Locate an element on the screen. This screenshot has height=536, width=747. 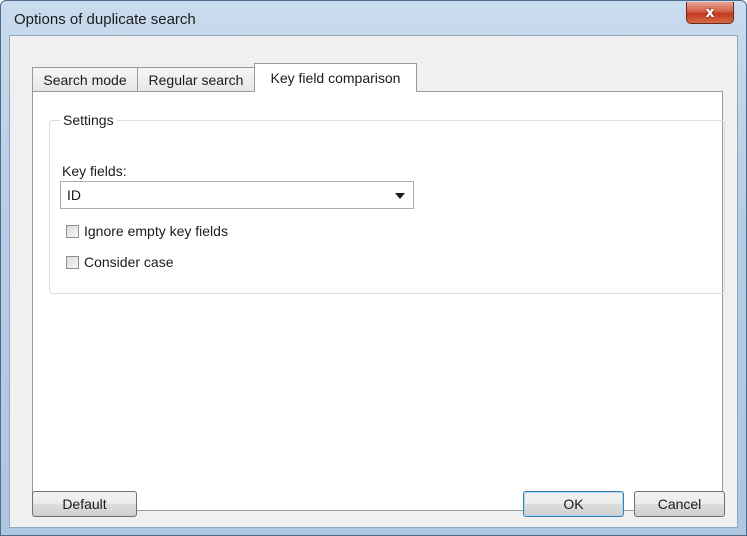
cancel-button: Cancel is located at coordinates (679, 504).